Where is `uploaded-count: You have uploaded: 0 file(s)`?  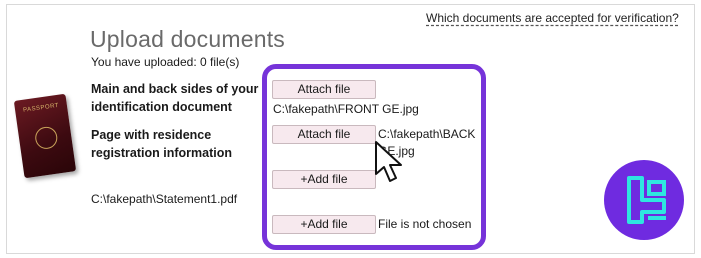 uploaded-count: You have uploaded: 0 file(s) is located at coordinates (165, 62).